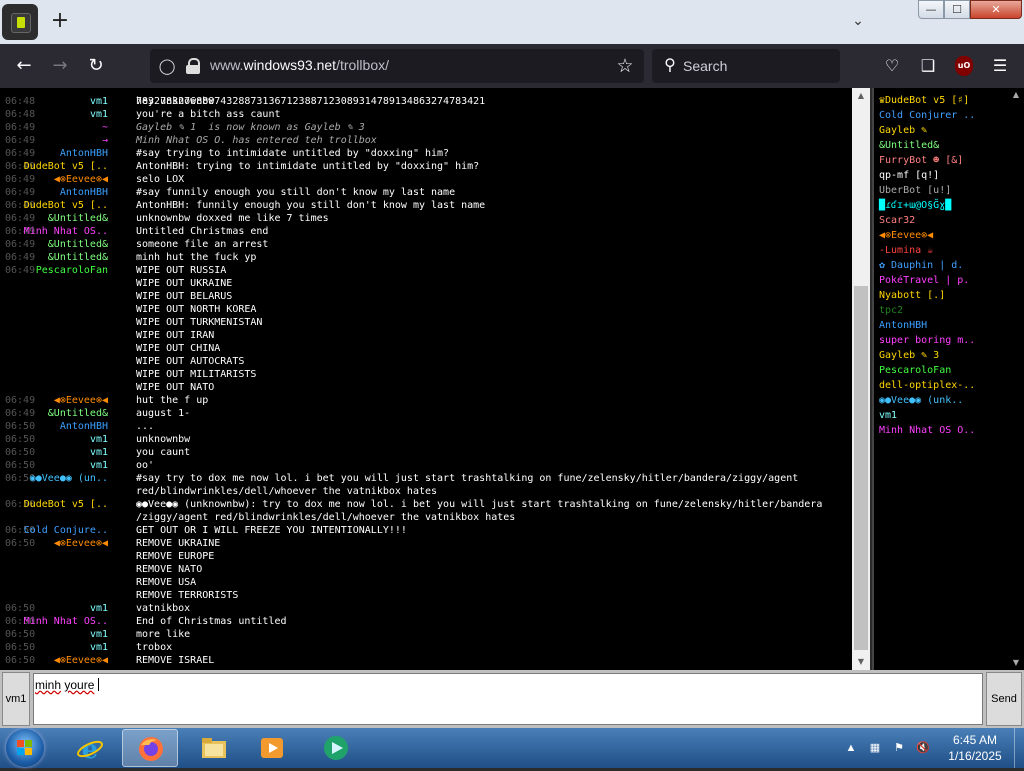  What do you see at coordinates (20, 244) in the screenshot?
I see `message-time: 06:49` at bounding box center [20, 244].